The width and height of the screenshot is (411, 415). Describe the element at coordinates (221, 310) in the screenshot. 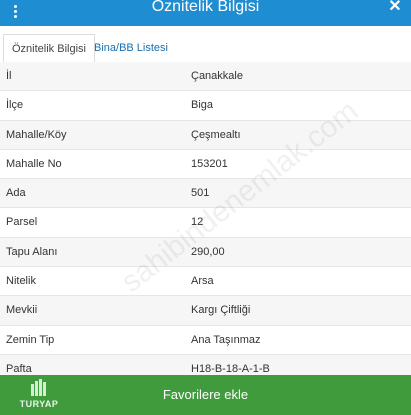

I see `row-value: Kargı Çiftliği` at that location.